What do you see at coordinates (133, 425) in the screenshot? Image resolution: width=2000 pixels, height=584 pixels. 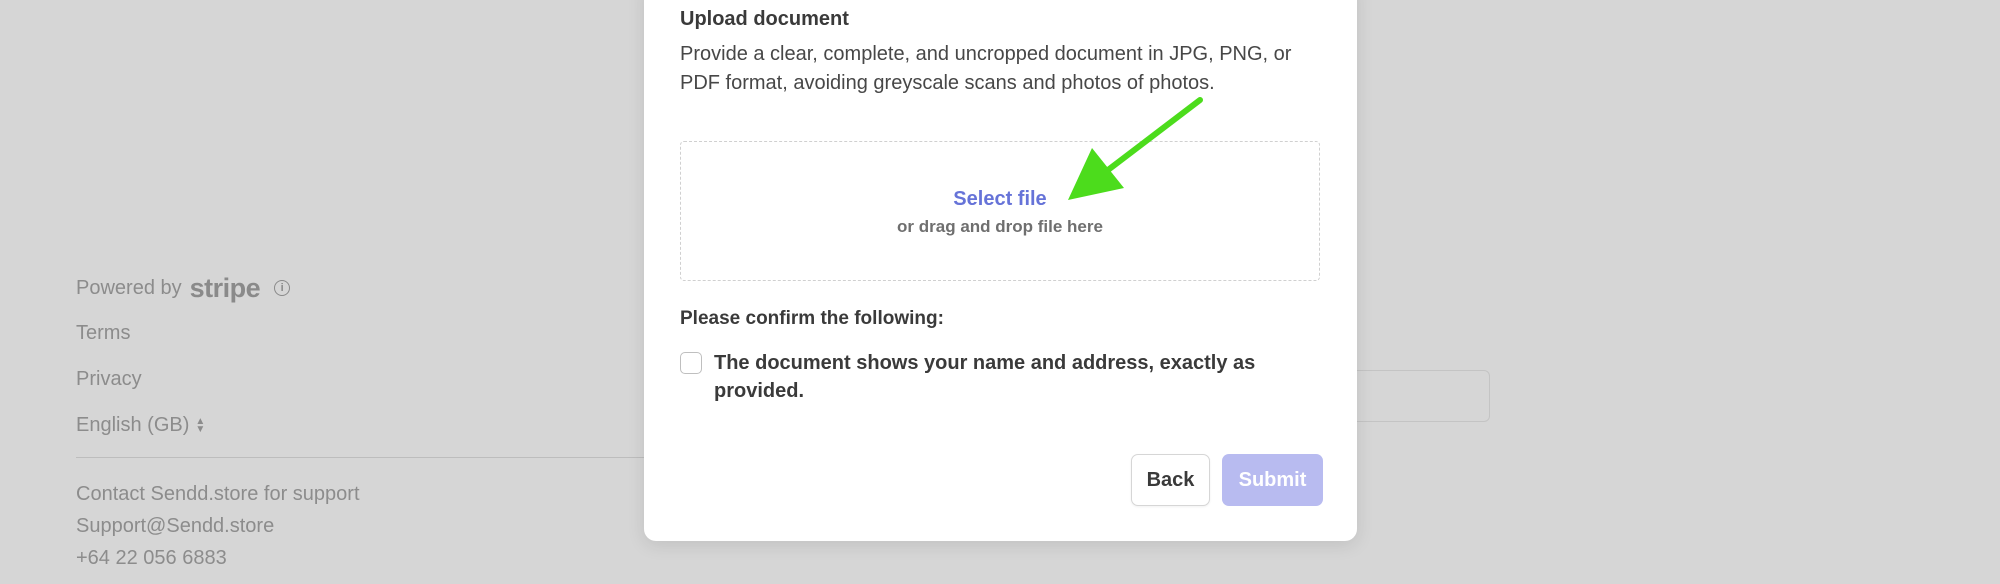 I see `language-label: English (GB)` at bounding box center [133, 425].